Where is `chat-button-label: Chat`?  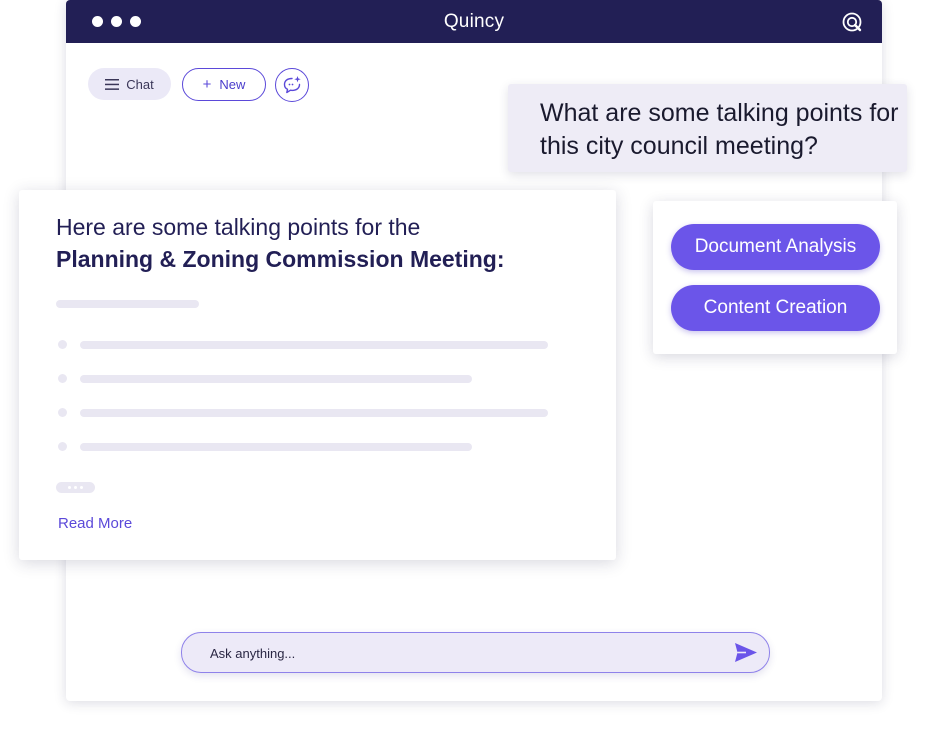 chat-button-label: Chat is located at coordinates (140, 84).